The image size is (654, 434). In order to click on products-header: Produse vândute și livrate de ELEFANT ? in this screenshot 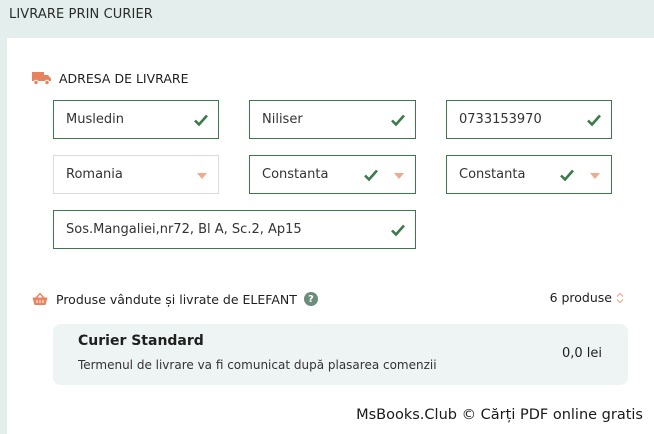, I will do `click(175, 299)`.